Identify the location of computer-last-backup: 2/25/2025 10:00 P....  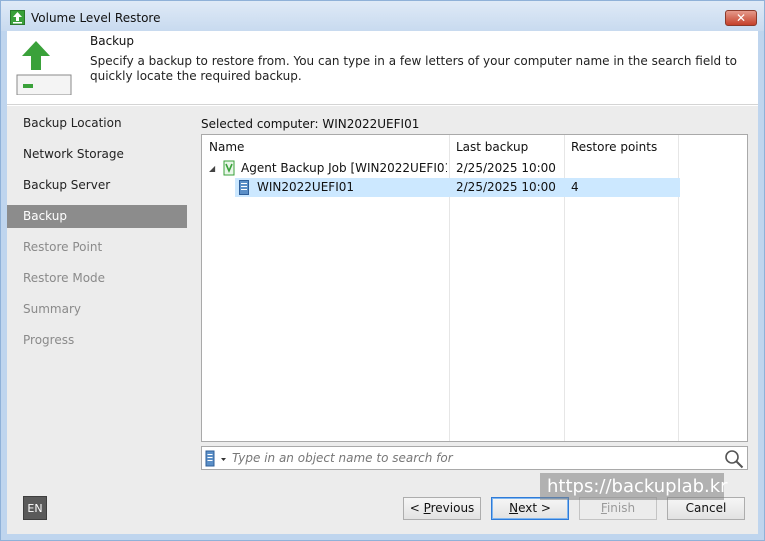
(508, 187).